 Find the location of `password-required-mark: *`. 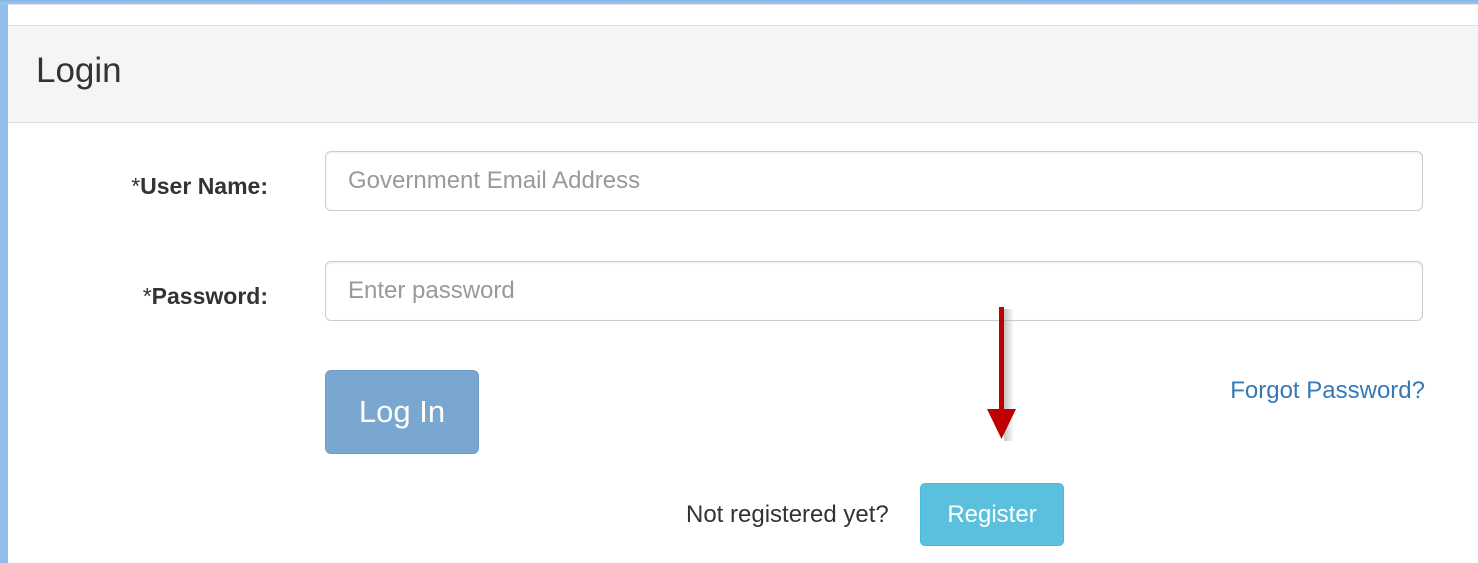

password-required-mark: * is located at coordinates (147, 296).